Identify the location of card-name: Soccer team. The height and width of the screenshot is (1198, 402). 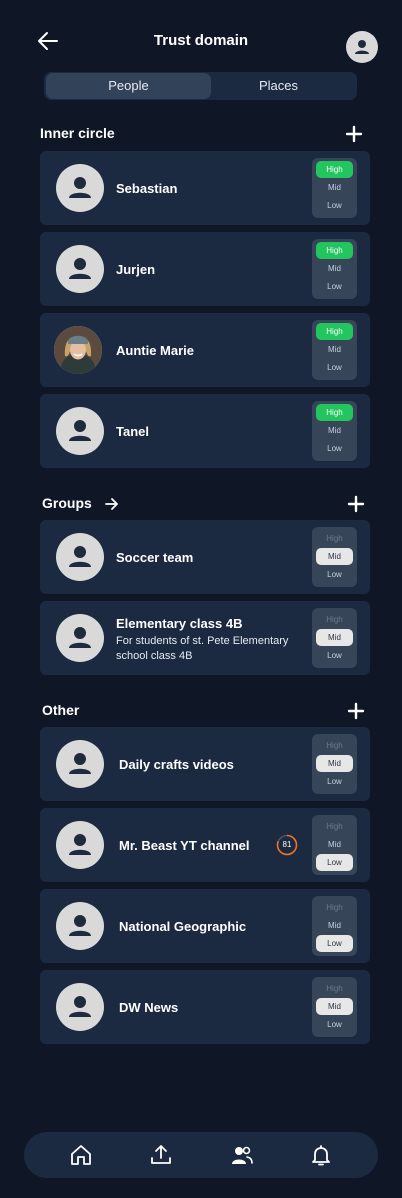
(155, 557).